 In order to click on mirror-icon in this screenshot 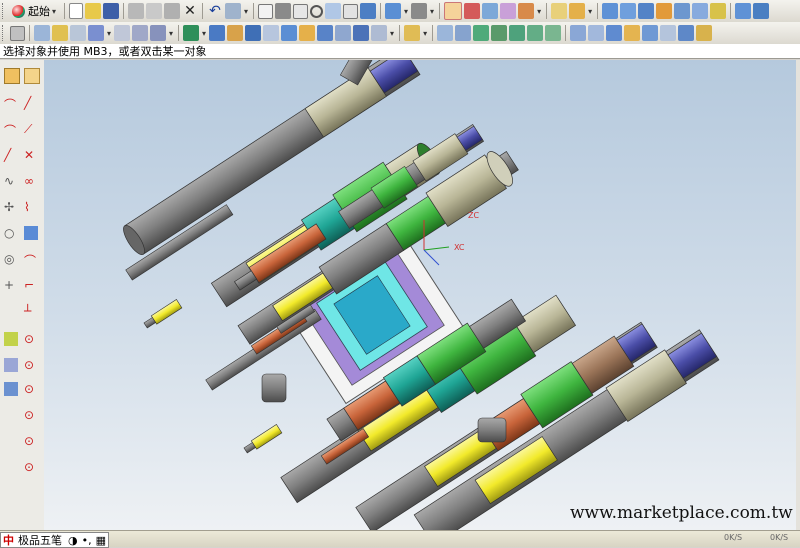, I will do `click(361, 33)`.